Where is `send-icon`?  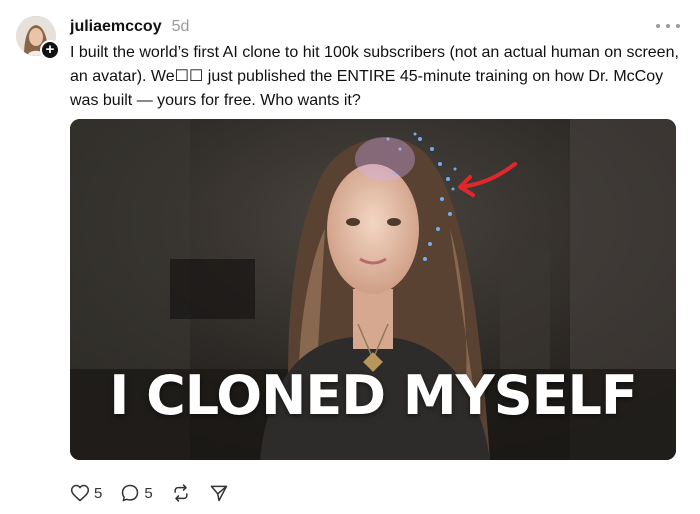 send-icon is located at coordinates (218, 493).